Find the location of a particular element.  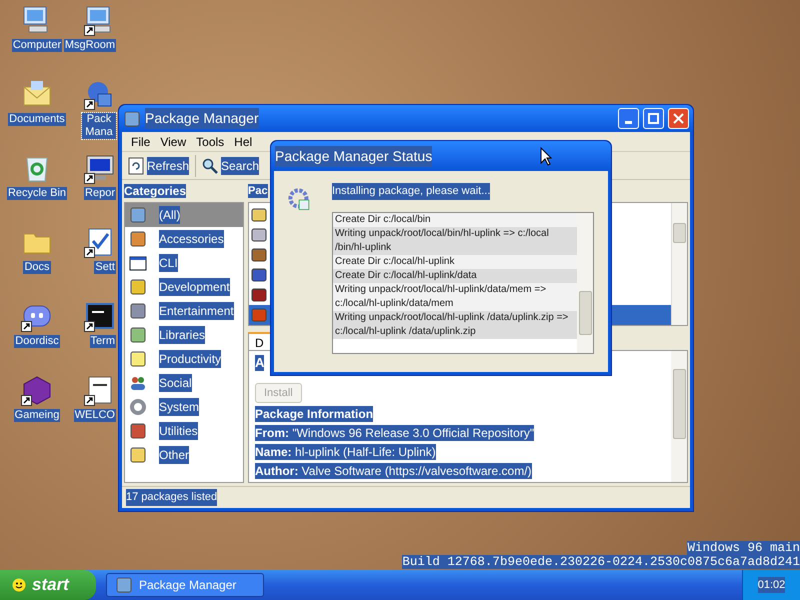

dialog-title: Package Manager Status is located at coordinates (353, 156).